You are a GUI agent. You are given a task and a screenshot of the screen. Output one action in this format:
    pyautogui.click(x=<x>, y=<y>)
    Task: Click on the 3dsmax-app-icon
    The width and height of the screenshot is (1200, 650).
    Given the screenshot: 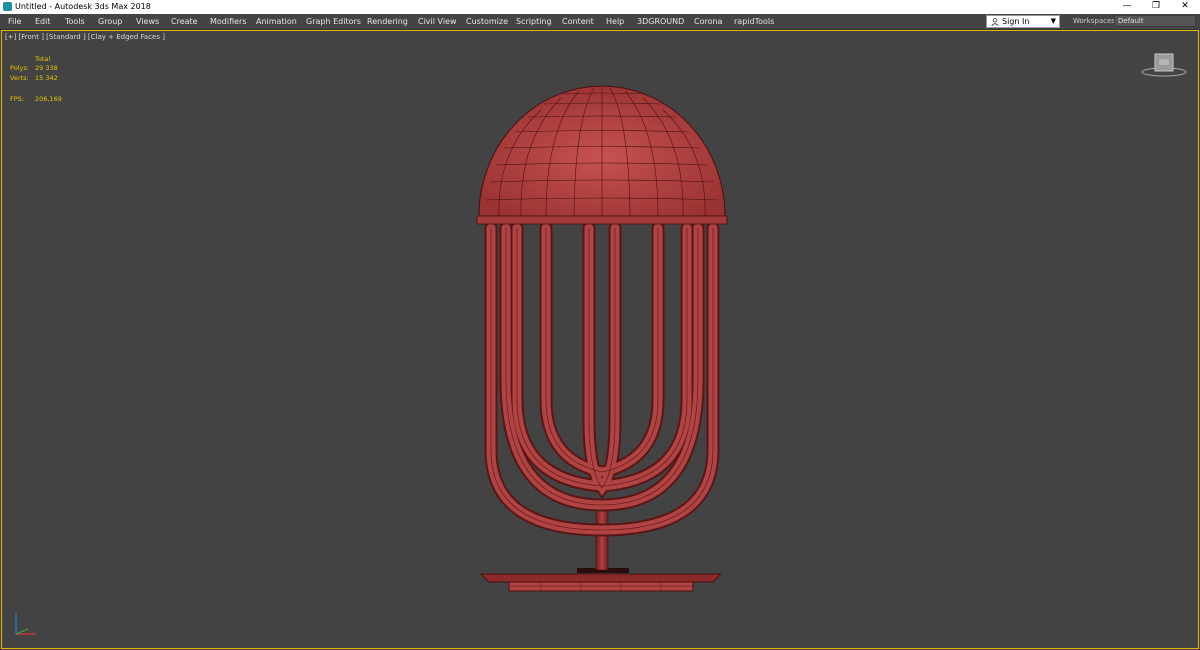 What is the action you would take?
    pyautogui.click(x=7, y=6)
    